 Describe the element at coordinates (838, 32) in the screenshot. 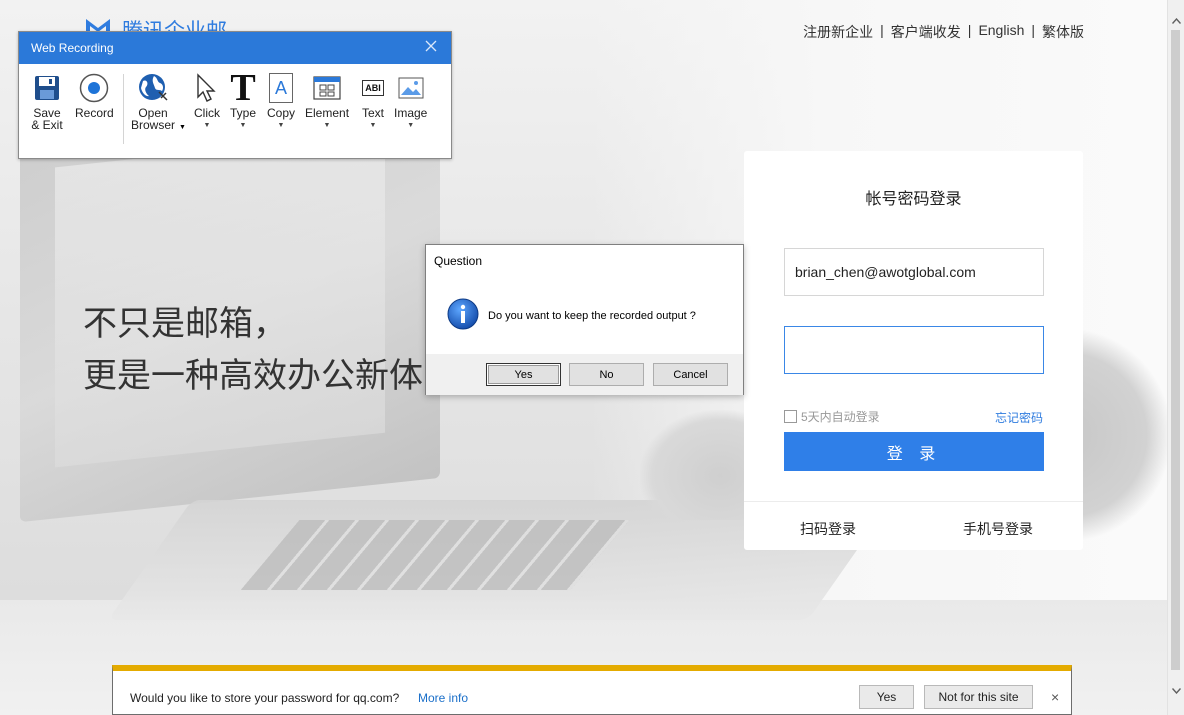

I see `link-register-company: 注册新企业` at that location.